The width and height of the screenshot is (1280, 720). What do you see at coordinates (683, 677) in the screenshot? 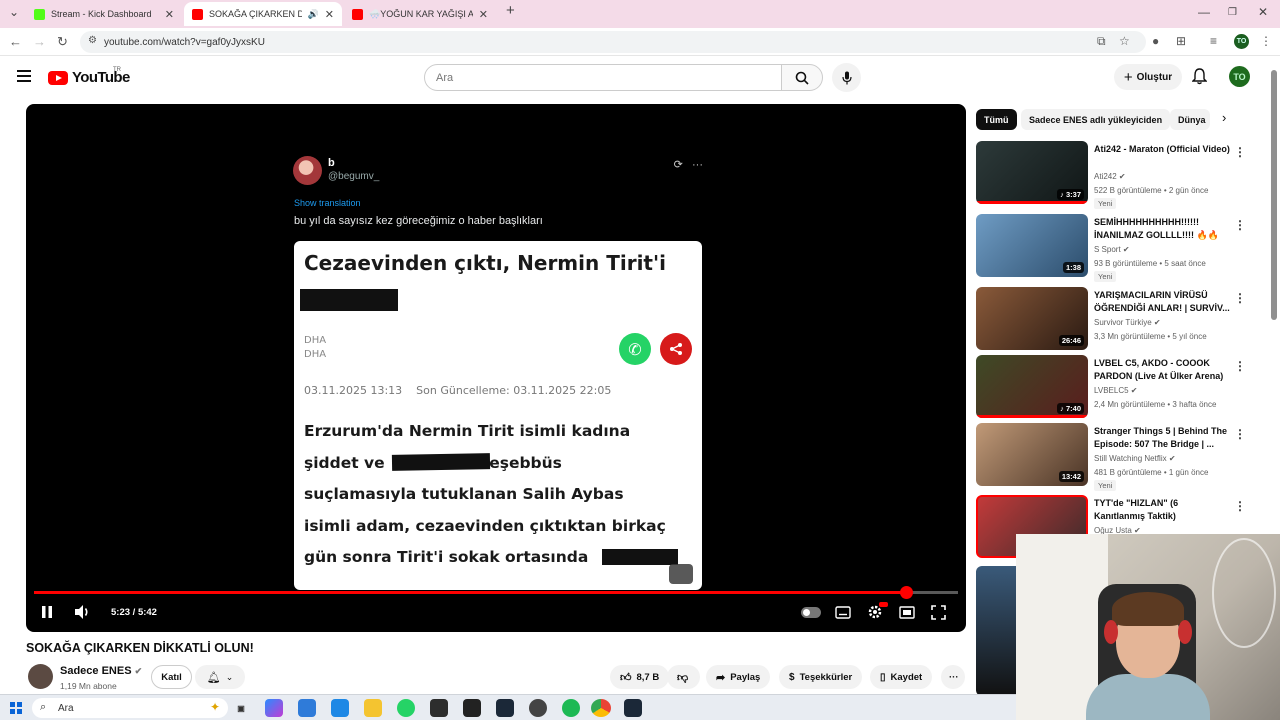
I see `dislike-button: 👎︎` at bounding box center [683, 677].